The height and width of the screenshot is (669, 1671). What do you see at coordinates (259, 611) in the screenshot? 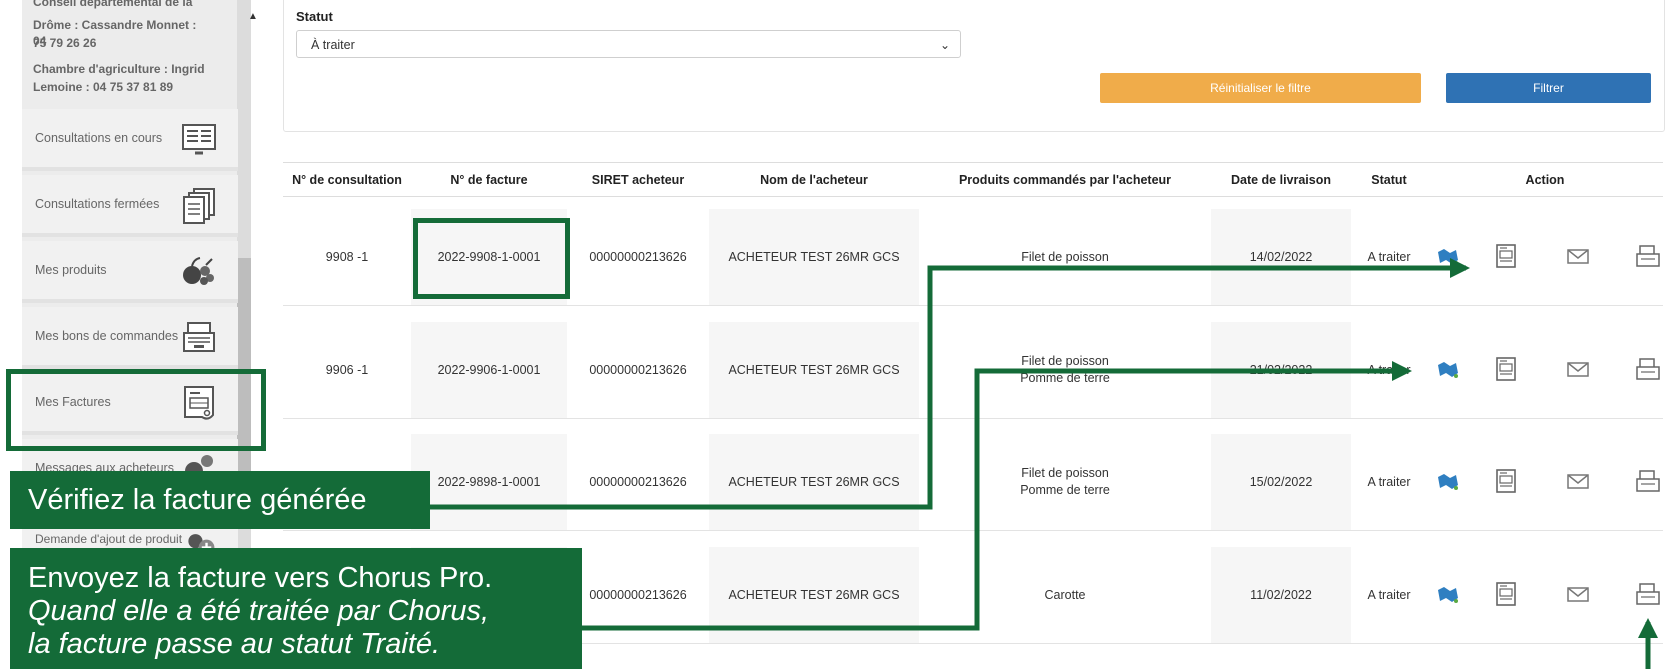
I see `callout-line: Quand elle a été traitée par Chorus,` at bounding box center [259, 611].